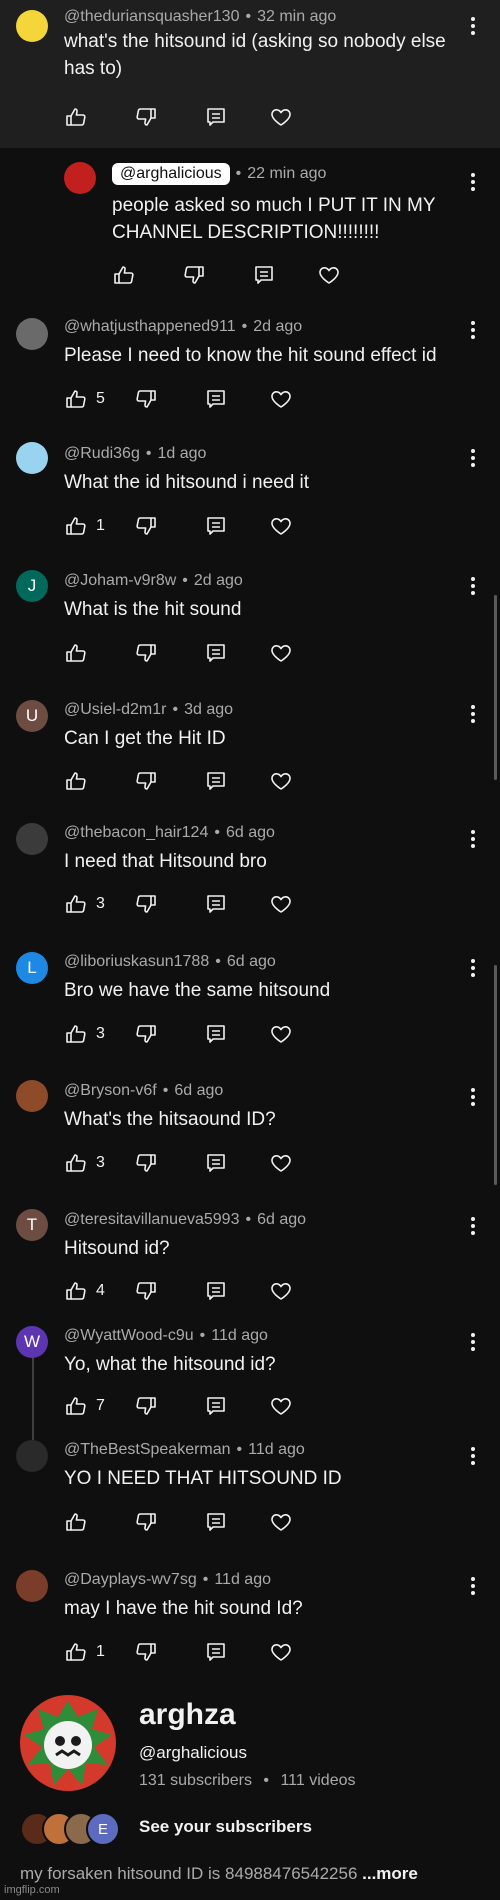 Image resolution: width=500 pixels, height=1900 pixels. Describe the element at coordinates (68, 1743) in the screenshot. I see `channel-avatar` at that location.